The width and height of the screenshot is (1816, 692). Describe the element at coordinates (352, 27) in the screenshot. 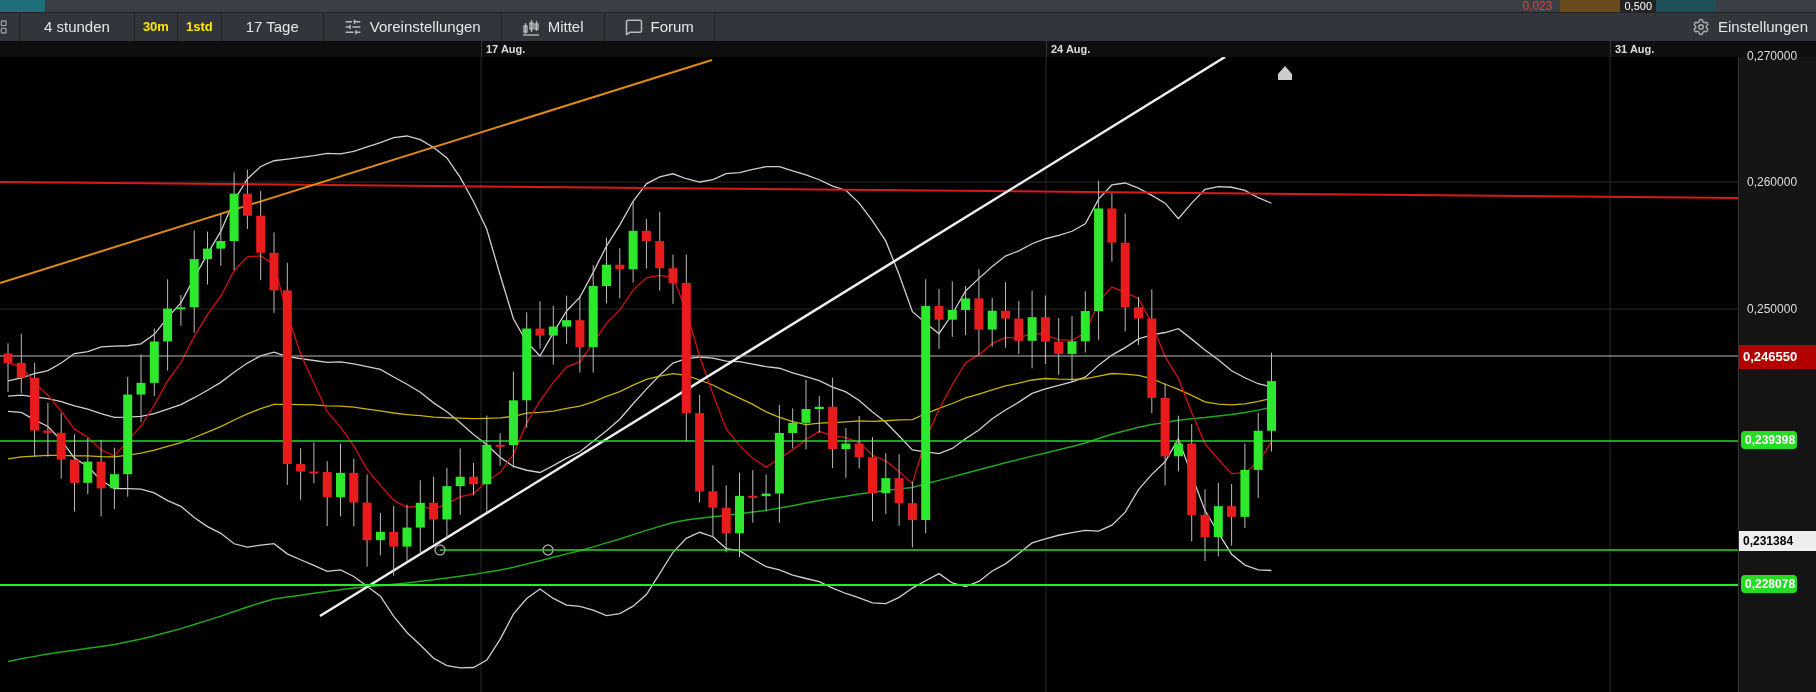

I see `sliders-icon` at that location.